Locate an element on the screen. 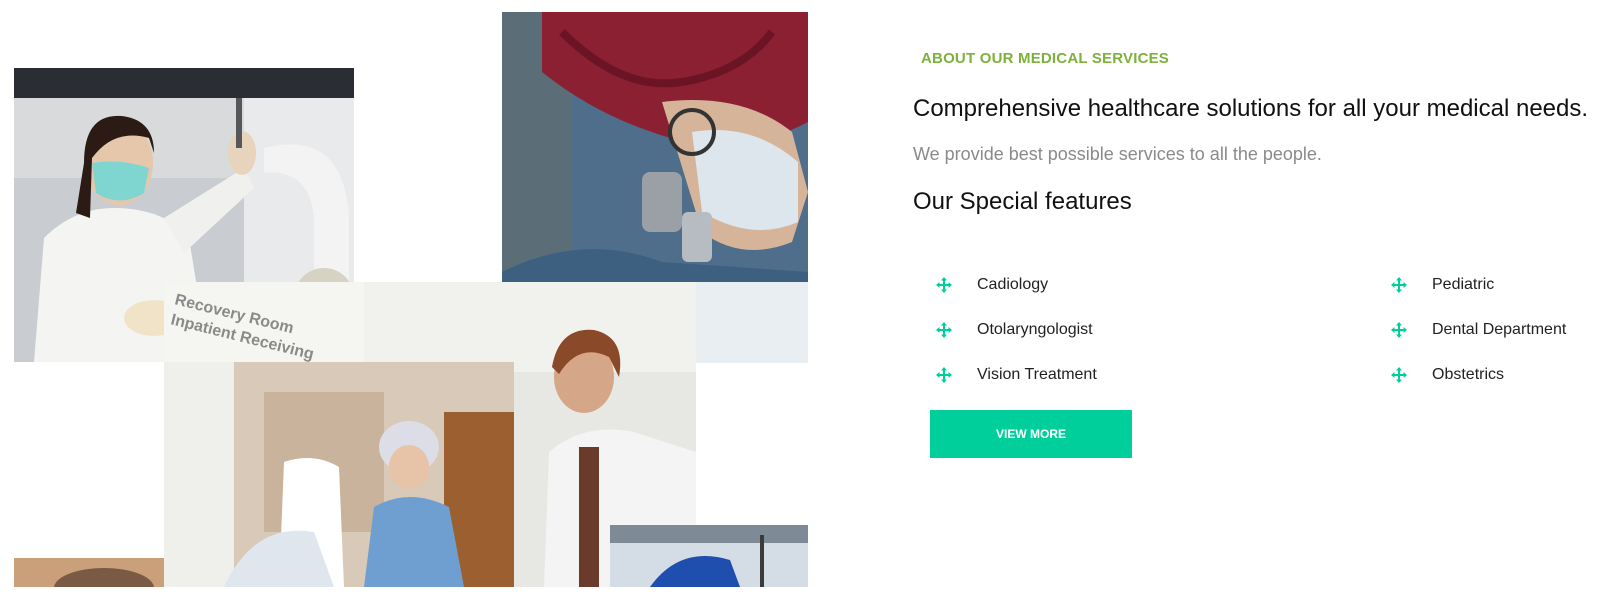 Image resolution: width=1612 pixels, height=606 pixels. feature-item-dental-department: Dental Department is located at coordinates (1478, 330).